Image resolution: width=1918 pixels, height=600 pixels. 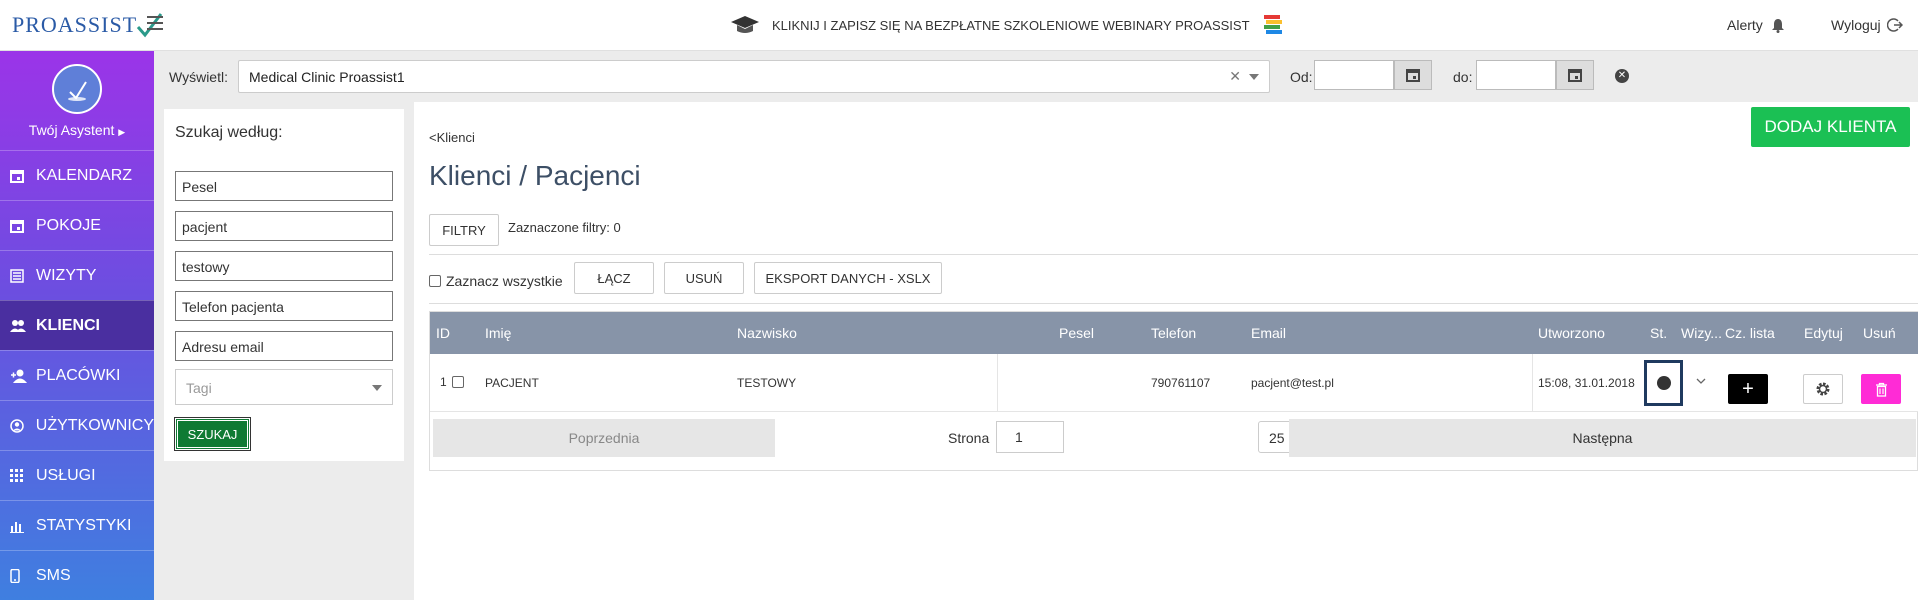 I want to click on select-all-label: Zaznacz wszystkie, so click(x=504, y=281).